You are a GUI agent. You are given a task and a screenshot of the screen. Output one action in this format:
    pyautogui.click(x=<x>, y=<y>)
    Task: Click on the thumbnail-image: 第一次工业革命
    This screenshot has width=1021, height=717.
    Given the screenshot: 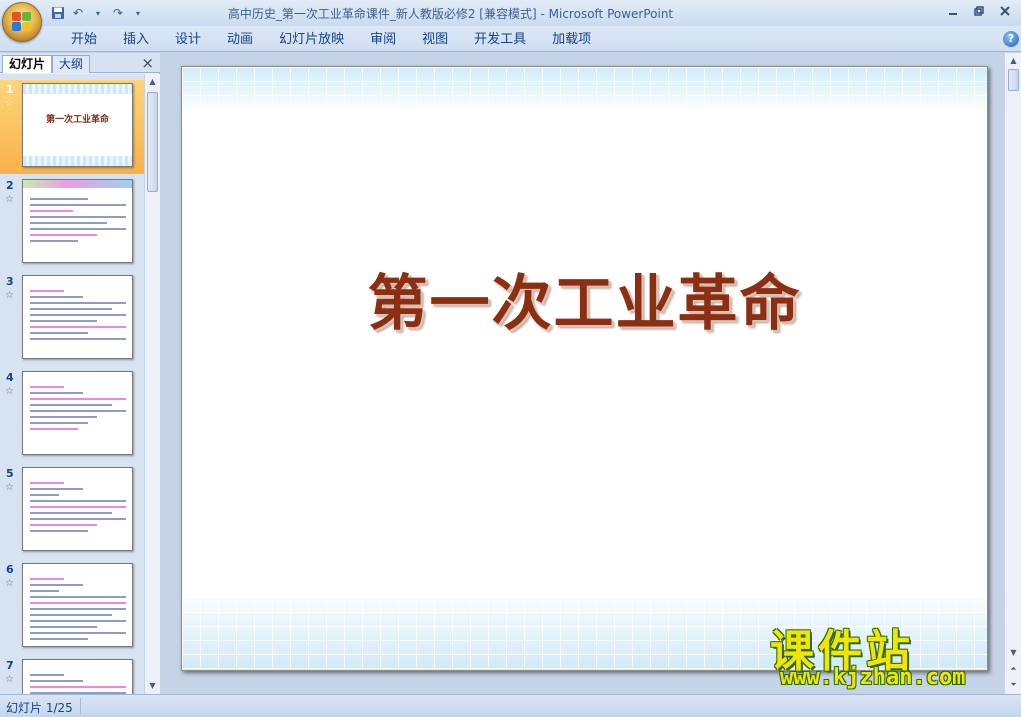 What is the action you would take?
    pyautogui.click(x=77, y=125)
    